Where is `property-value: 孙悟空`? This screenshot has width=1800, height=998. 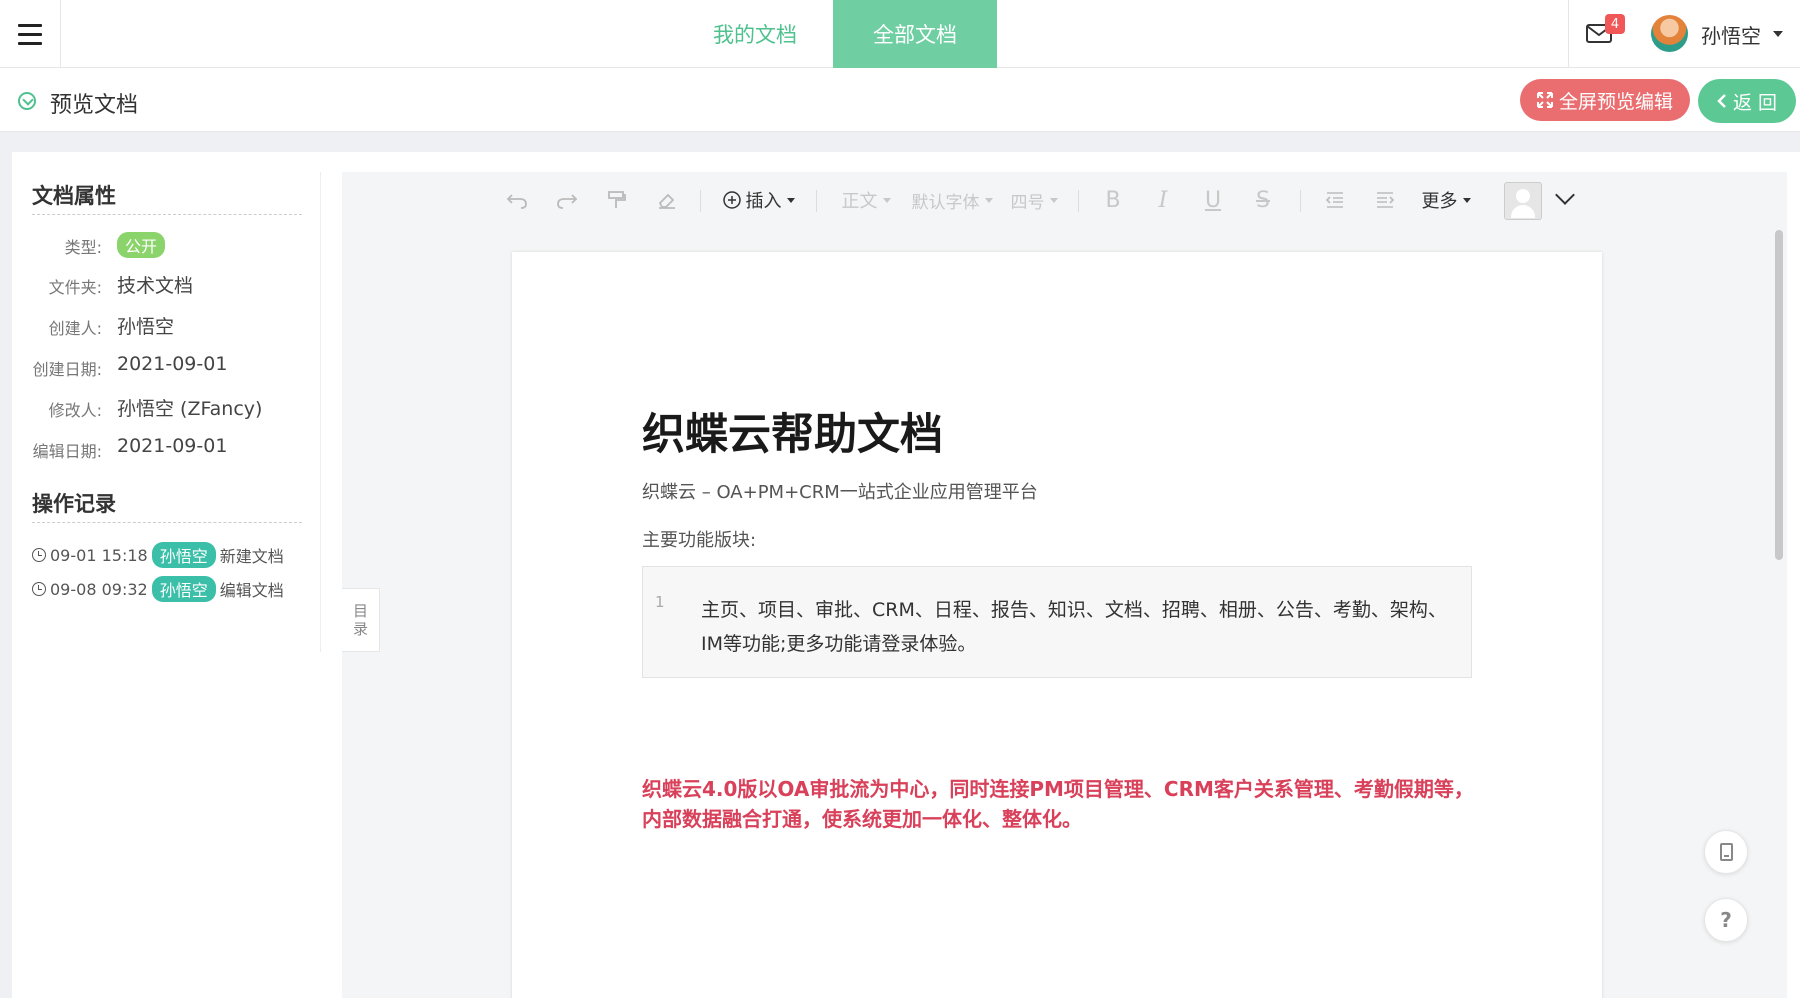 property-value: 孙悟空 is located at coordinates (146, 327).